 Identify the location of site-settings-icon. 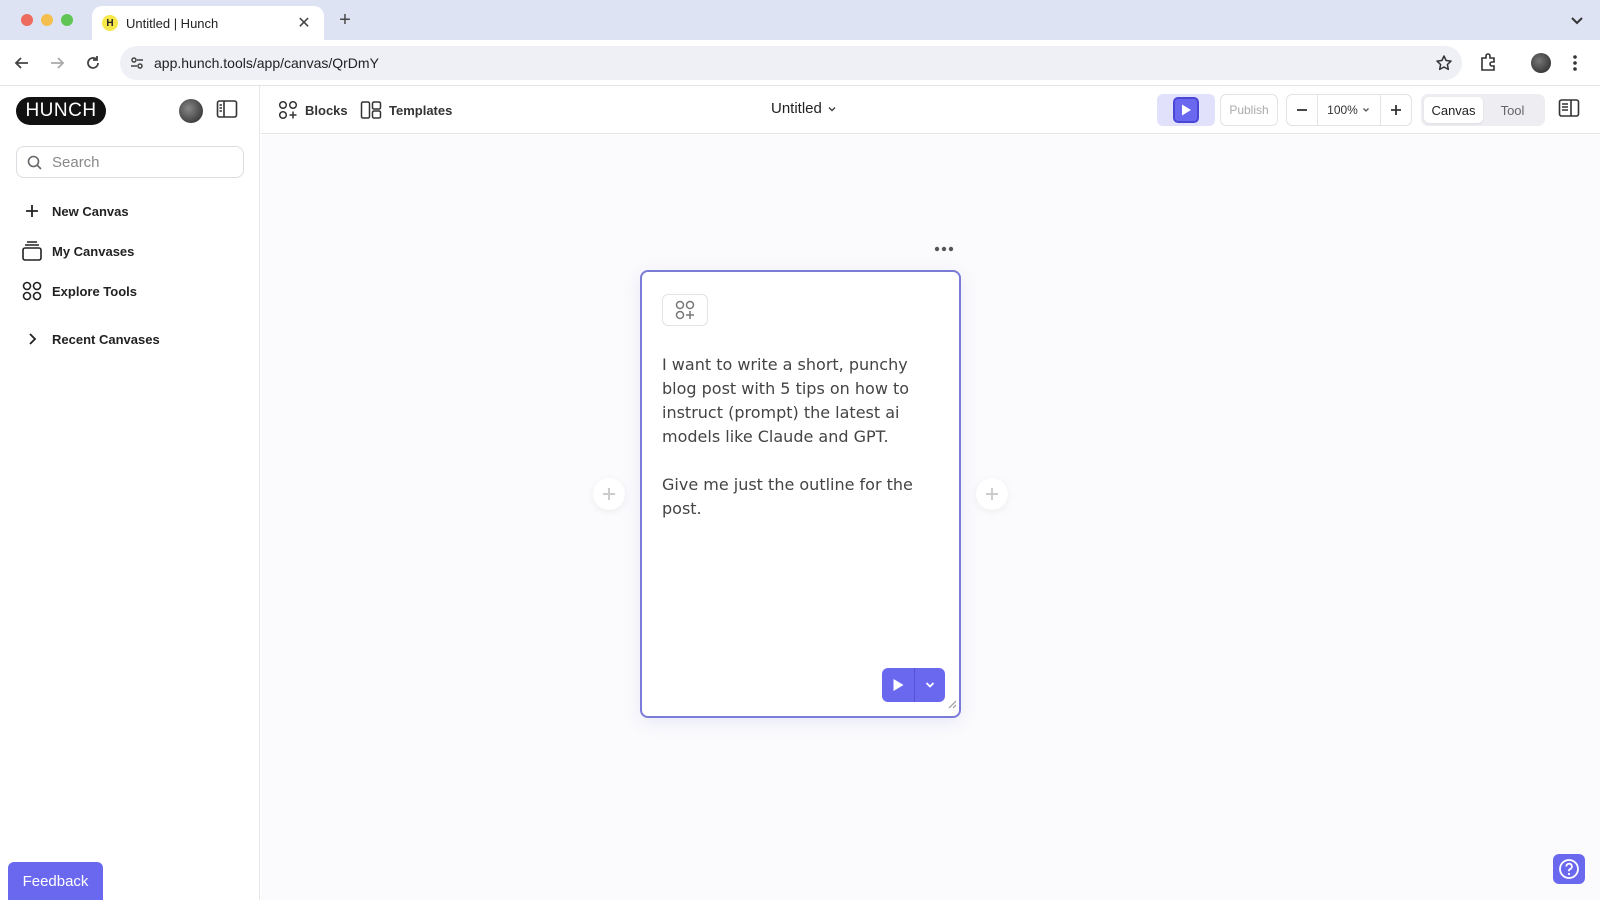
(137, 63).